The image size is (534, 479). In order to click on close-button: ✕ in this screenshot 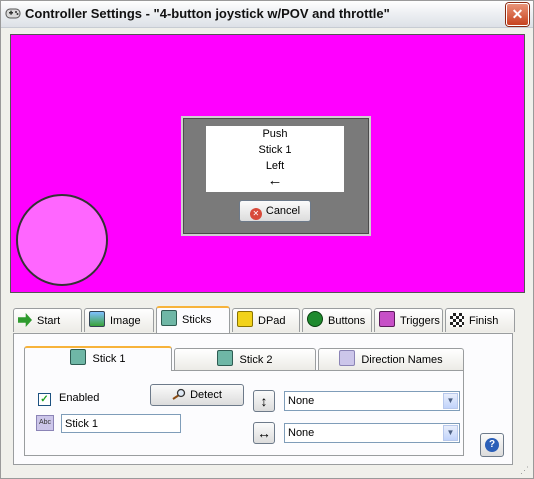, I will do `click(517, 14)`.